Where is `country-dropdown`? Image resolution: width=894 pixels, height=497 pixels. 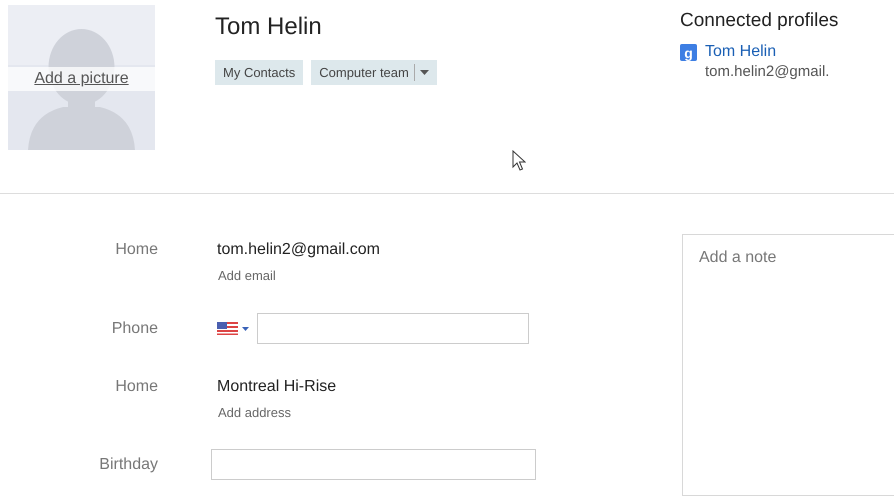
country-dropdown is located at coordinates (233, 328).